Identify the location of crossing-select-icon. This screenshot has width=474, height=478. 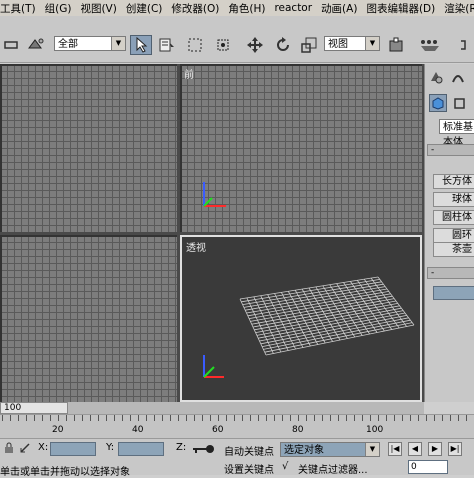
(223, 45).